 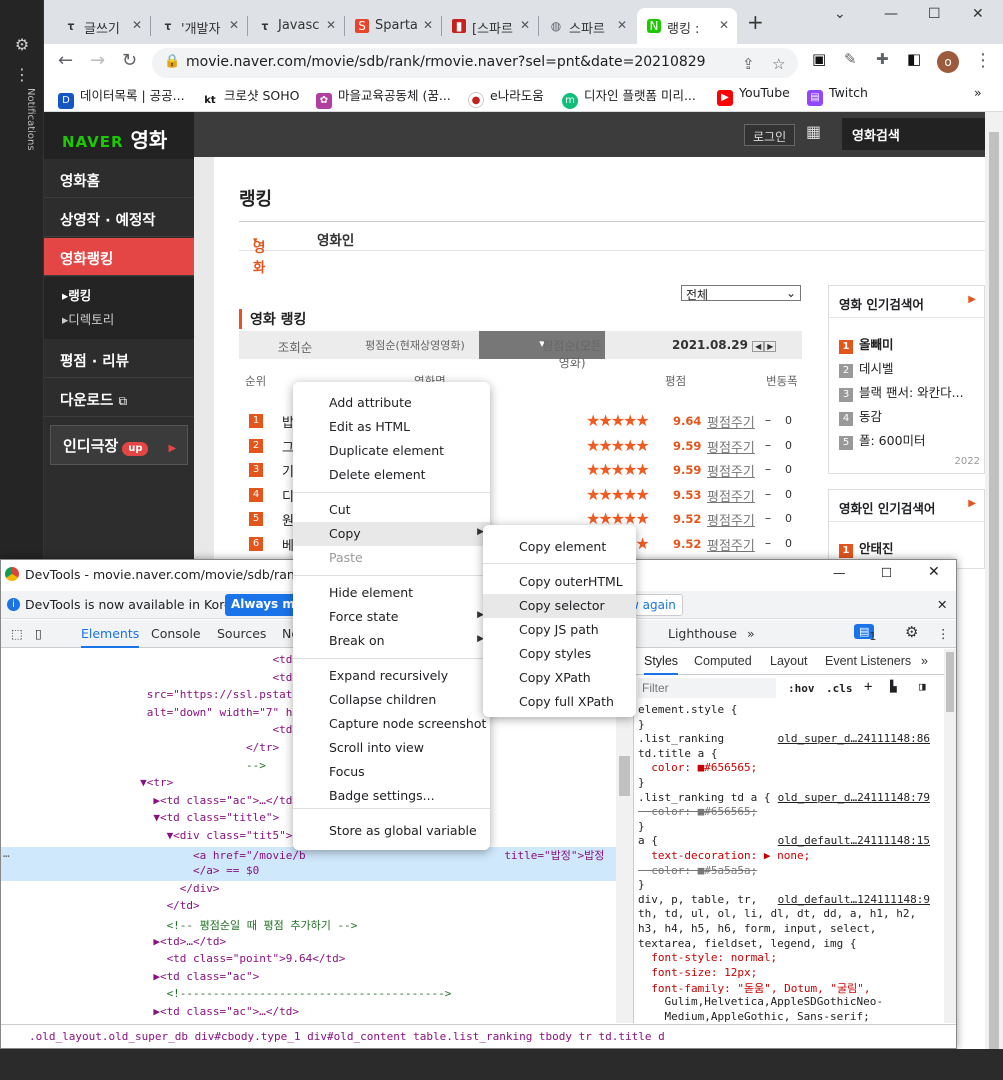 What do you see at coordinates (22, 45) in the screenshot?
I see `settings-icon: ⚙` at bounding box center [22, 45].